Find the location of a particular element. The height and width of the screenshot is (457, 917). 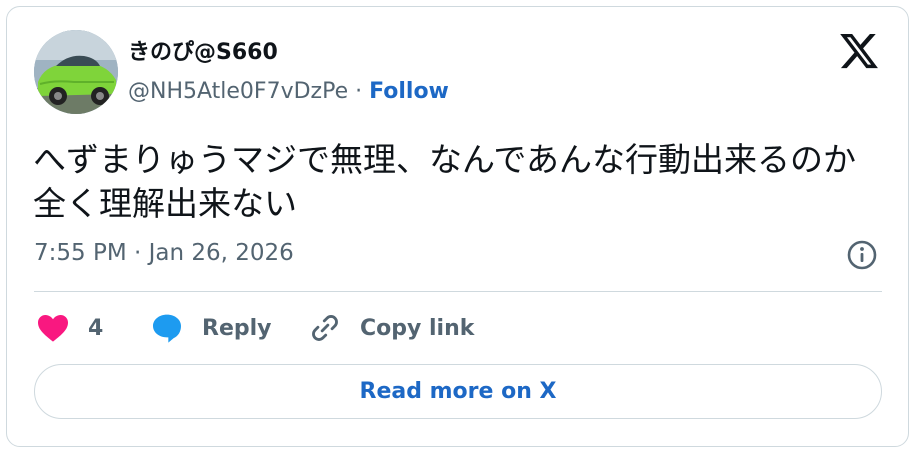

like-button: 4 is located at coordinates (69, 328).